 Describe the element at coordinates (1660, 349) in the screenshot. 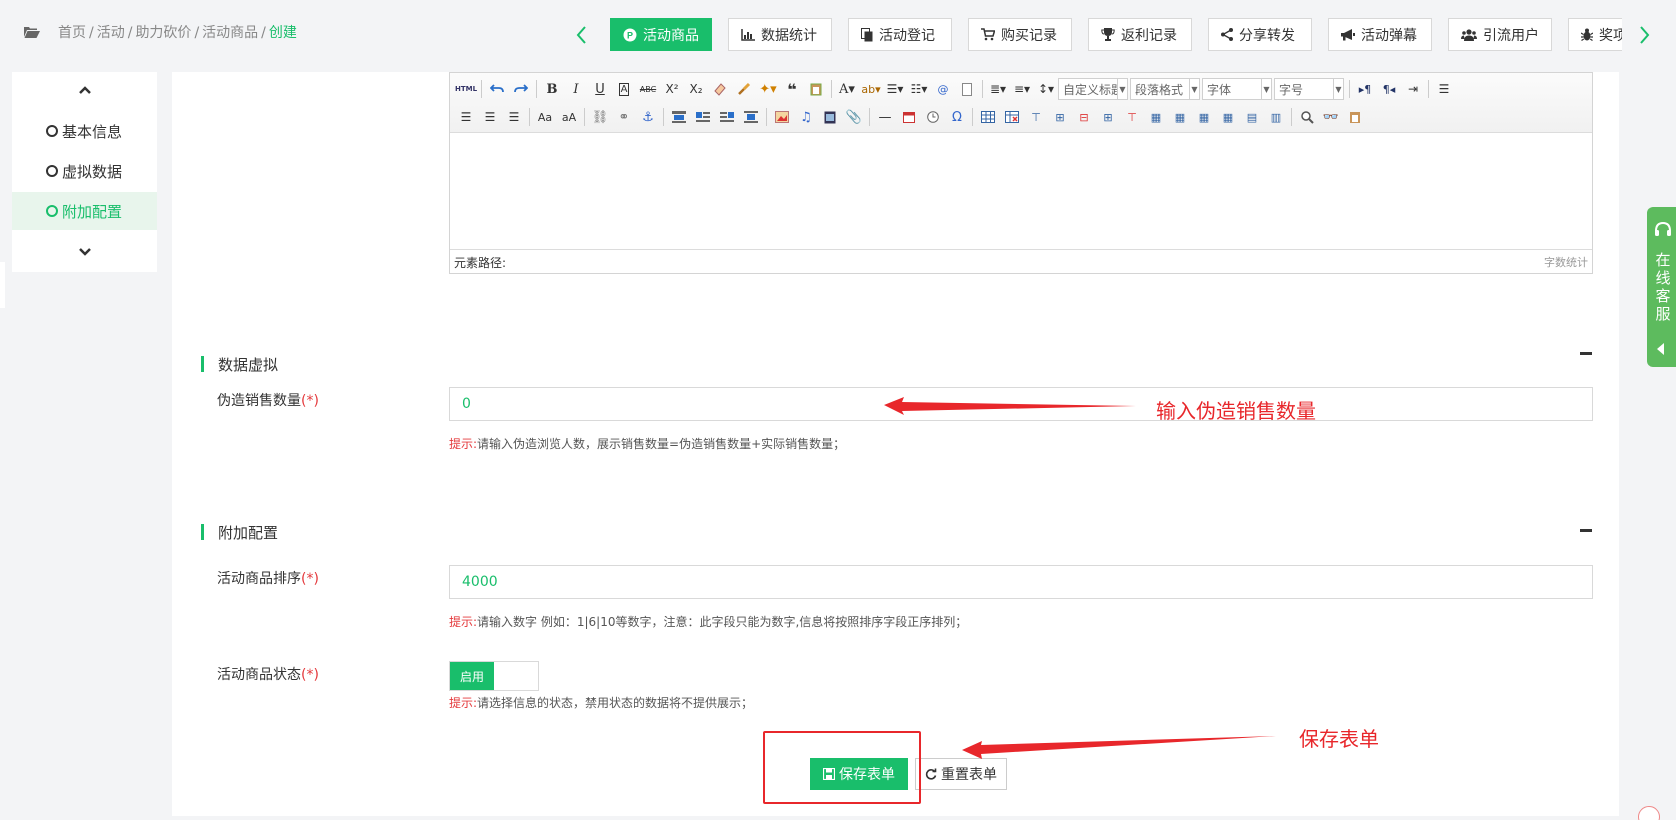

I see `caret-left-icon` at that location.